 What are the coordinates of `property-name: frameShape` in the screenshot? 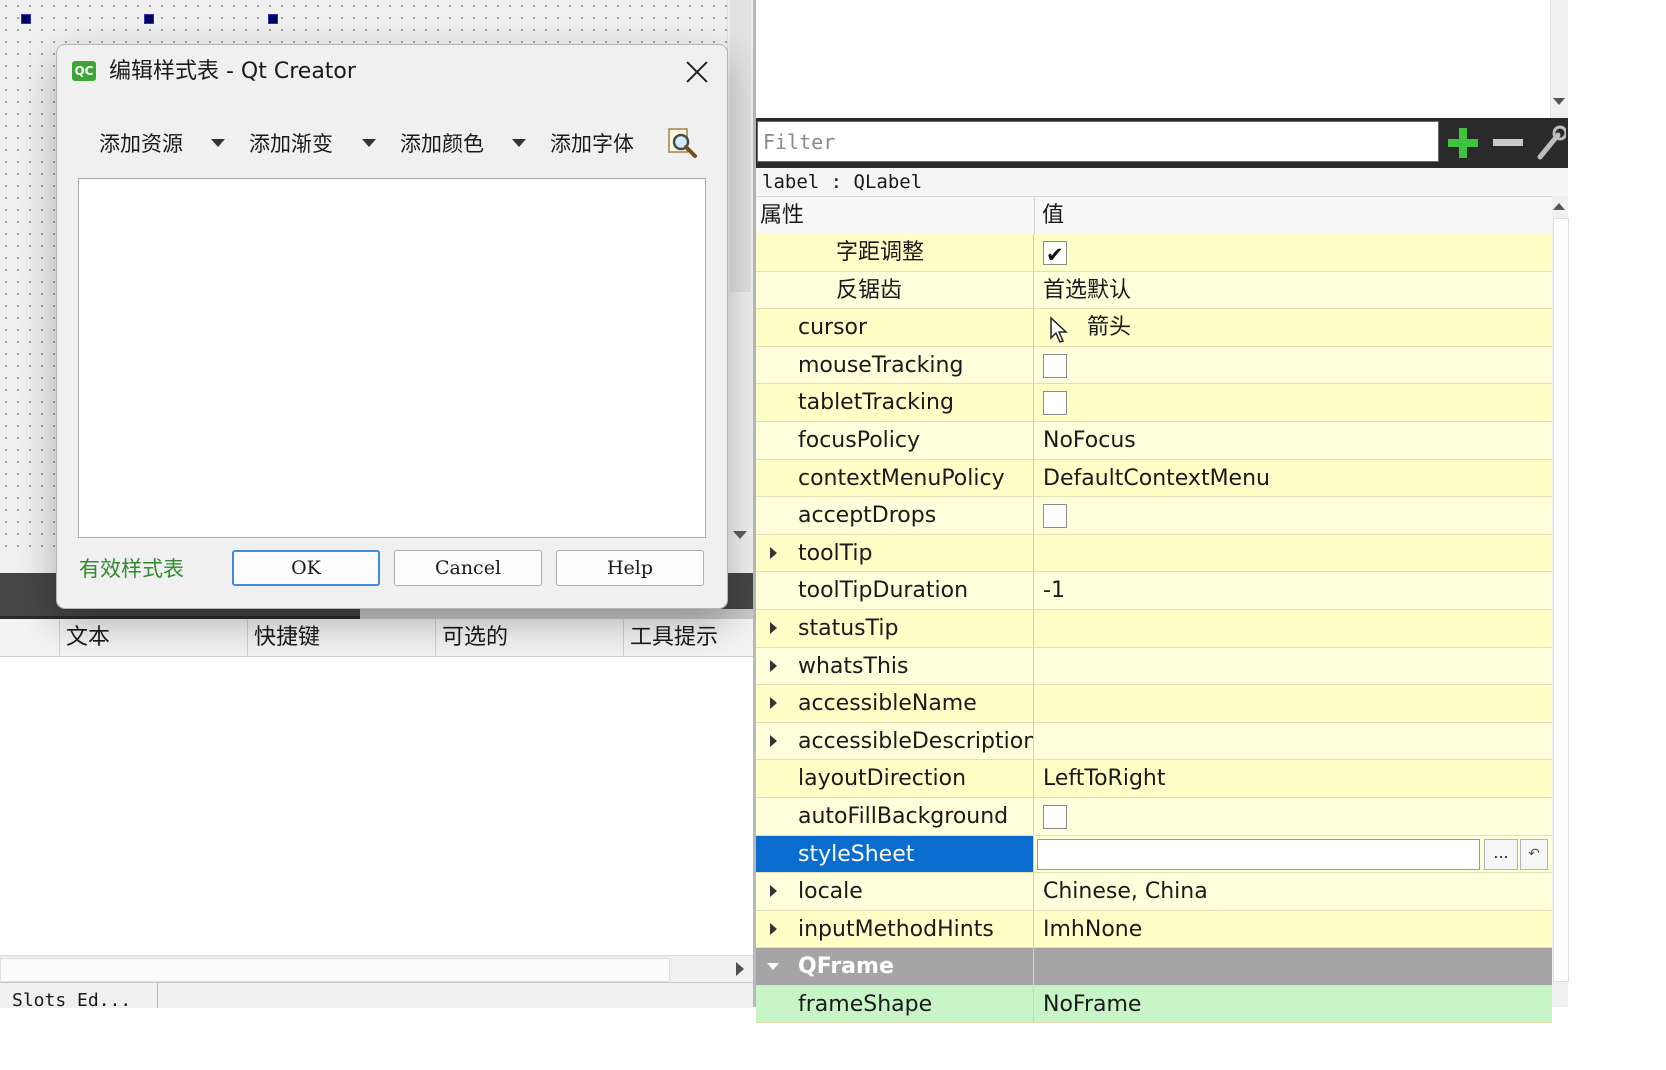 It's located at (895, 1004).